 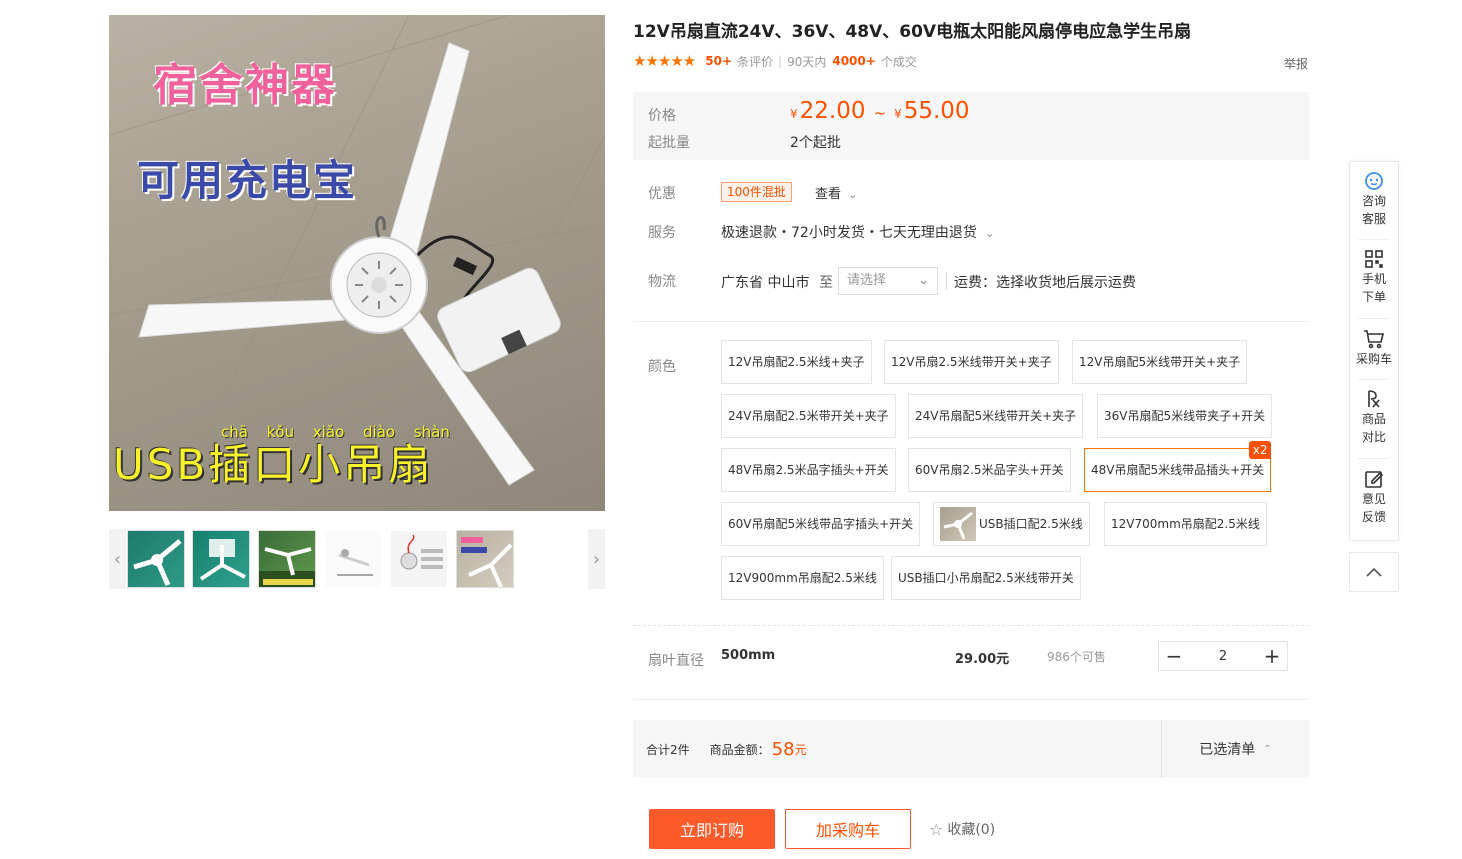 What do you see at coordinates (986, 578) in the screenshot?
I see `color-option: USB插口小吊扇配2.5米线带开关` at bounding box center [986, 578].